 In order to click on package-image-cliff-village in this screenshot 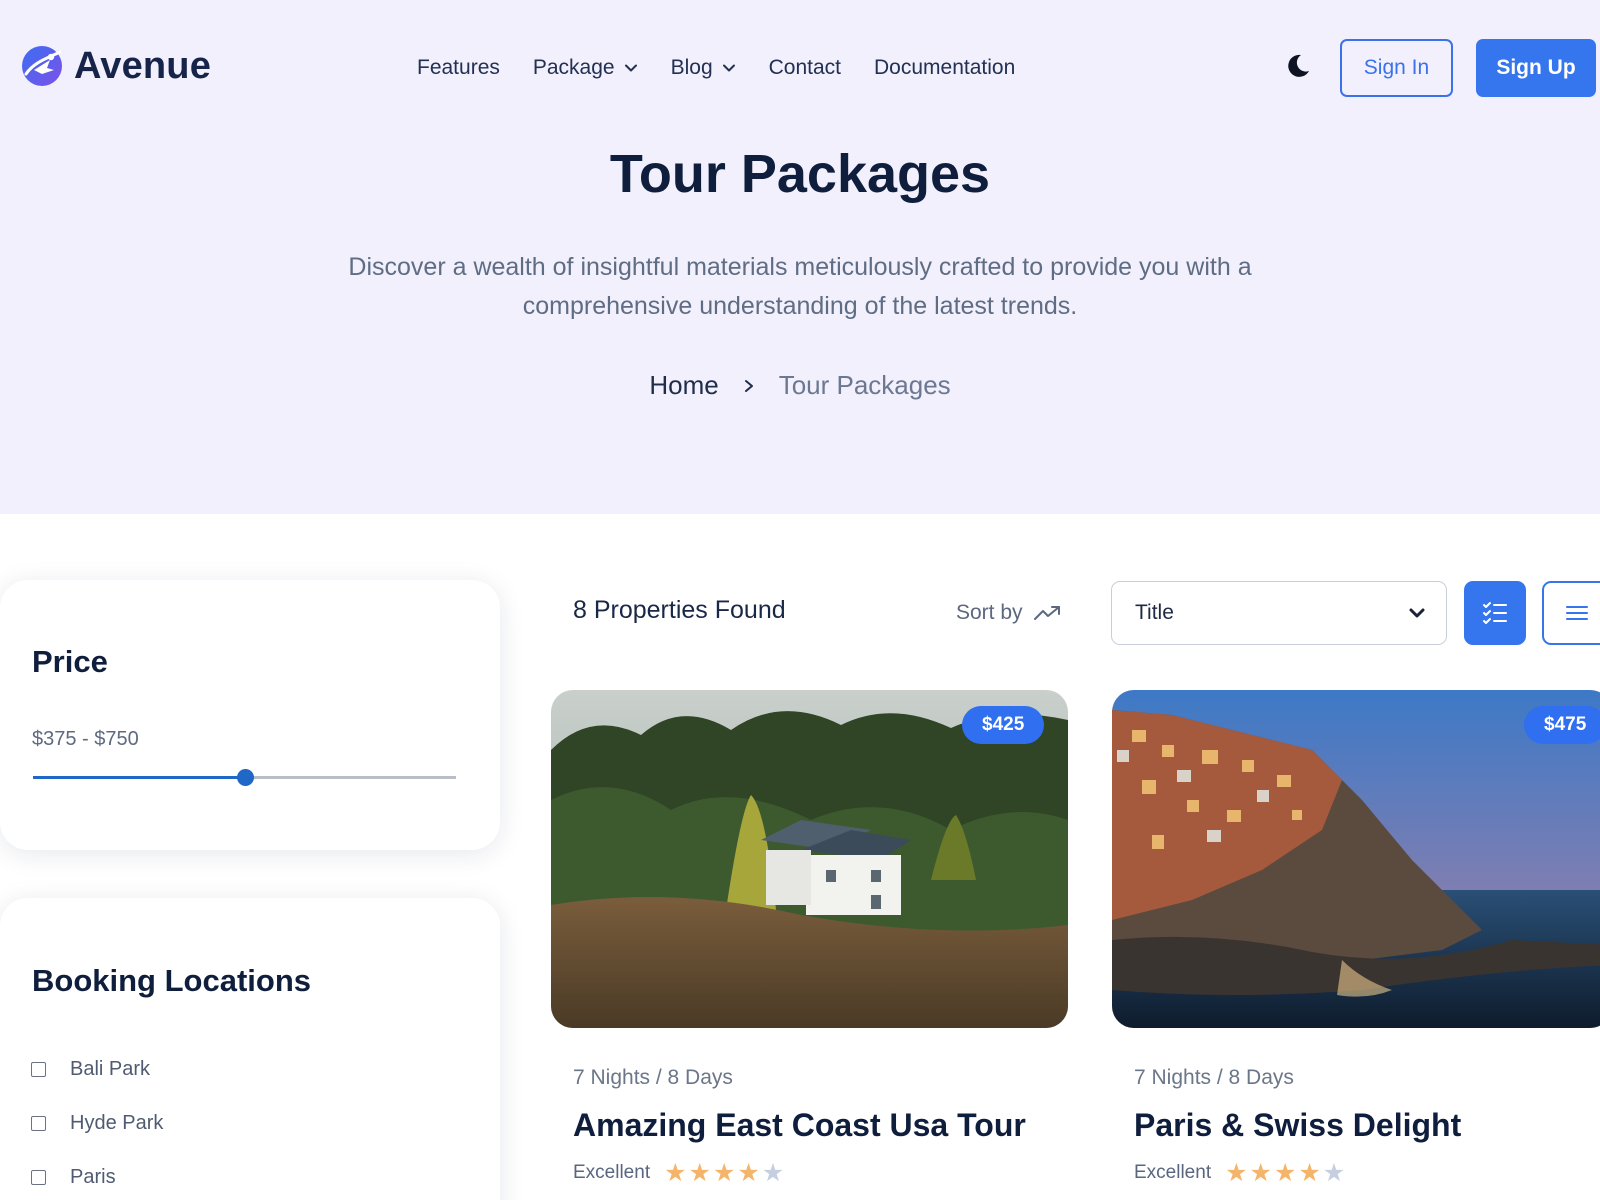, I will do `click(1356, 859)`.